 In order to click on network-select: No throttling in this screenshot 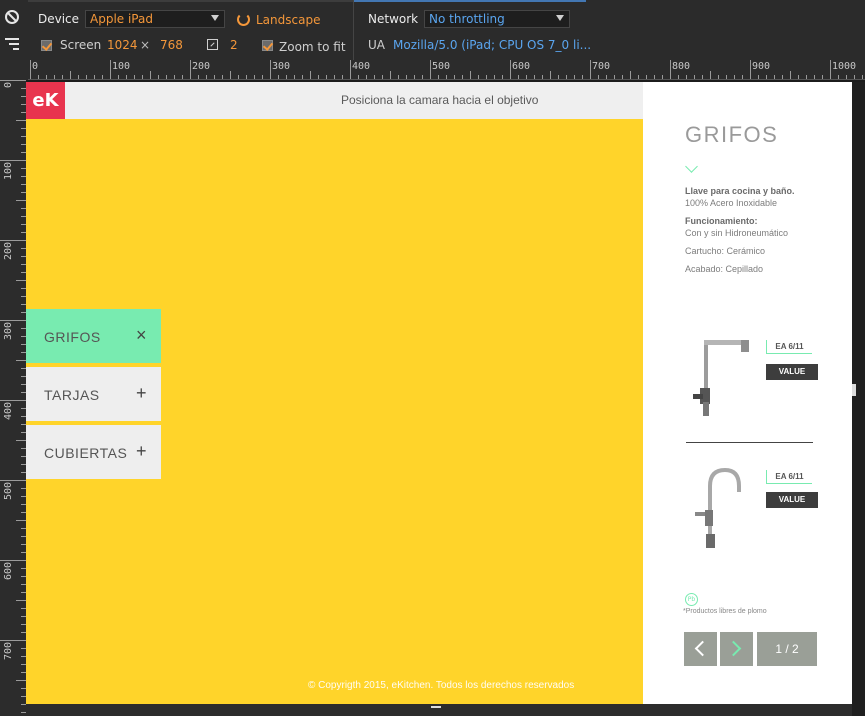, I will do `click(497, 19)`.